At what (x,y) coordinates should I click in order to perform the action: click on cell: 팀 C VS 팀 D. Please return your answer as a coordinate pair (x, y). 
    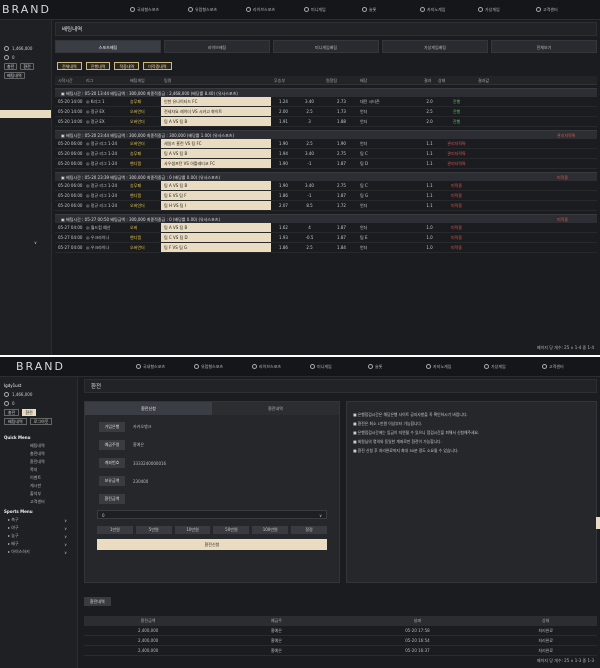
    Looking at the image, I should click on (216, 237).